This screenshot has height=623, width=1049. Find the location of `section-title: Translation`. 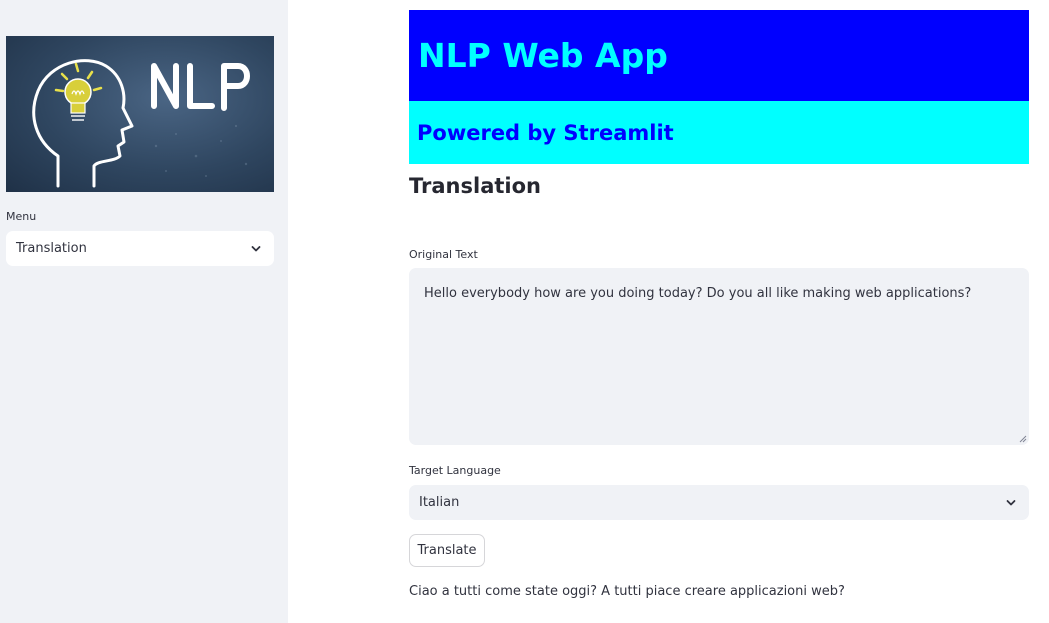

section-title: Translation is located at coordinates (475, 186).